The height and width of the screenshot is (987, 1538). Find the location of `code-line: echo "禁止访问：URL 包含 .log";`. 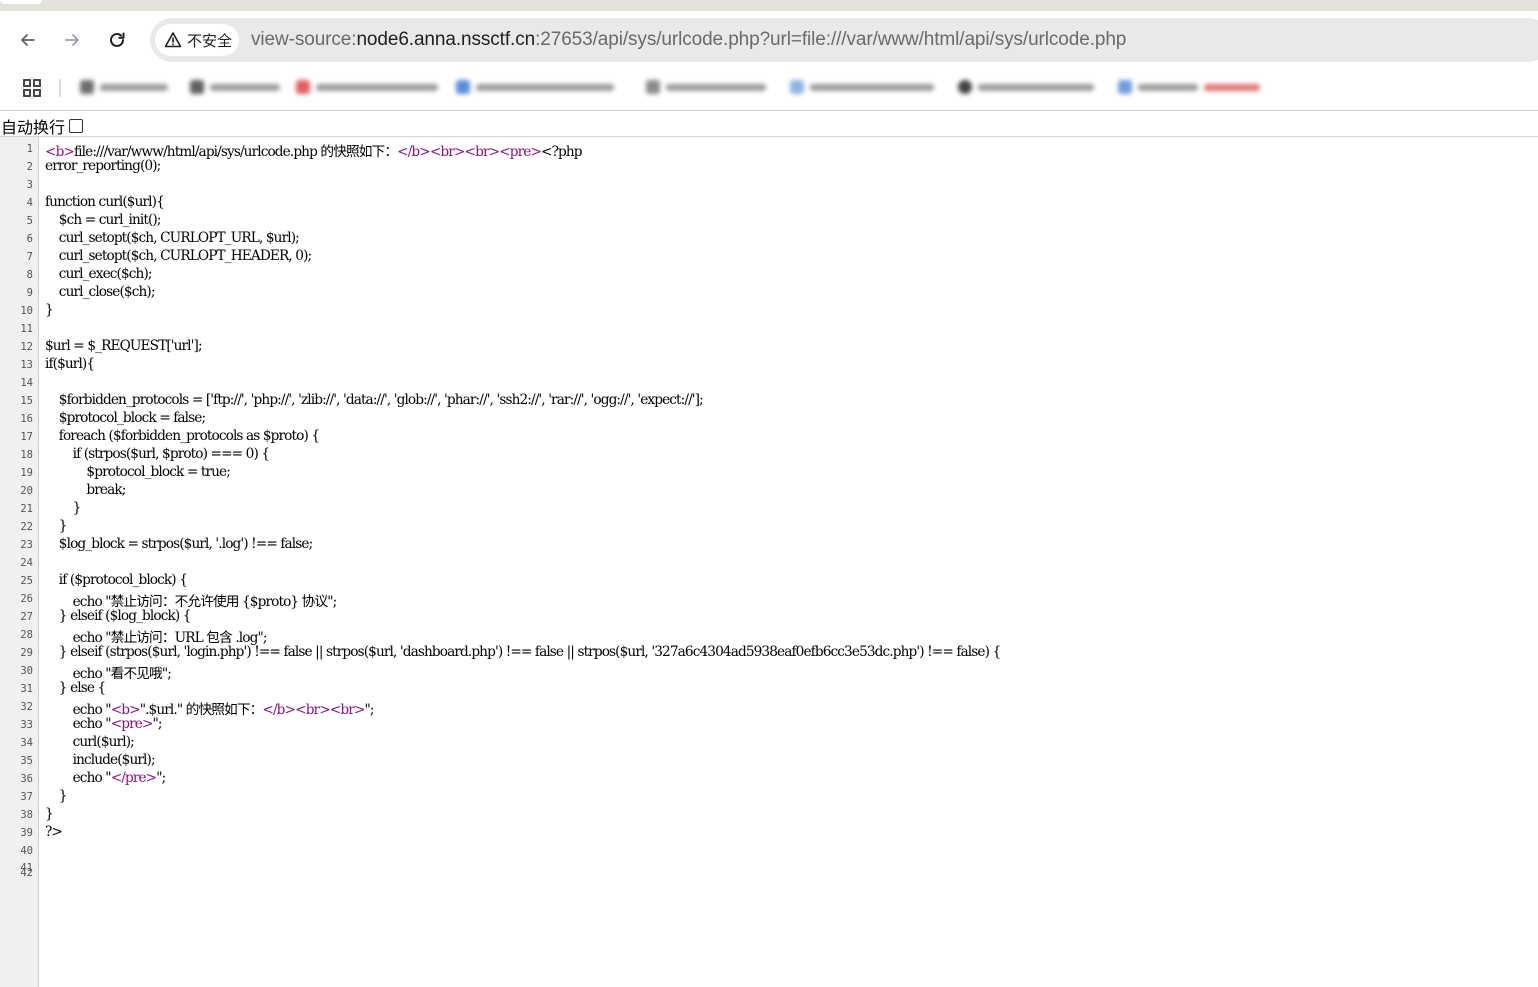

code-line: echo "禁止访问：URL 包含 .log"; is located at coordinates (156, 638).